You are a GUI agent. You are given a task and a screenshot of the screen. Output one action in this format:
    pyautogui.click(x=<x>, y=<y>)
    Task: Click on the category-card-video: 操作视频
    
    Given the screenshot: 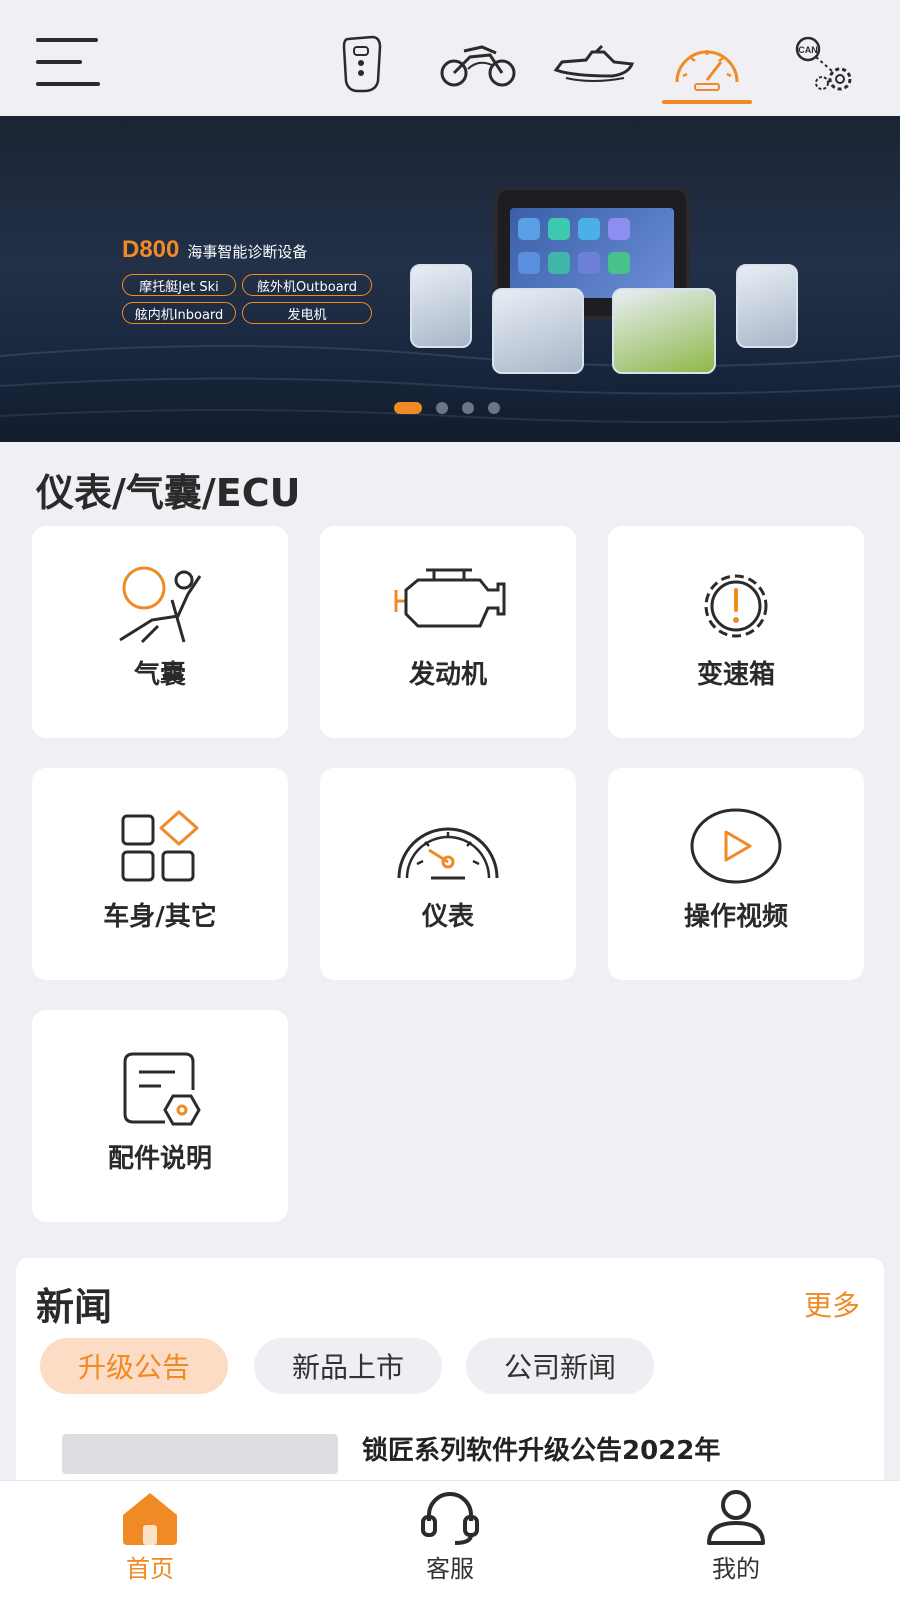 What is the action you would take?
    pyautogui.click(x=736, y=874)
    